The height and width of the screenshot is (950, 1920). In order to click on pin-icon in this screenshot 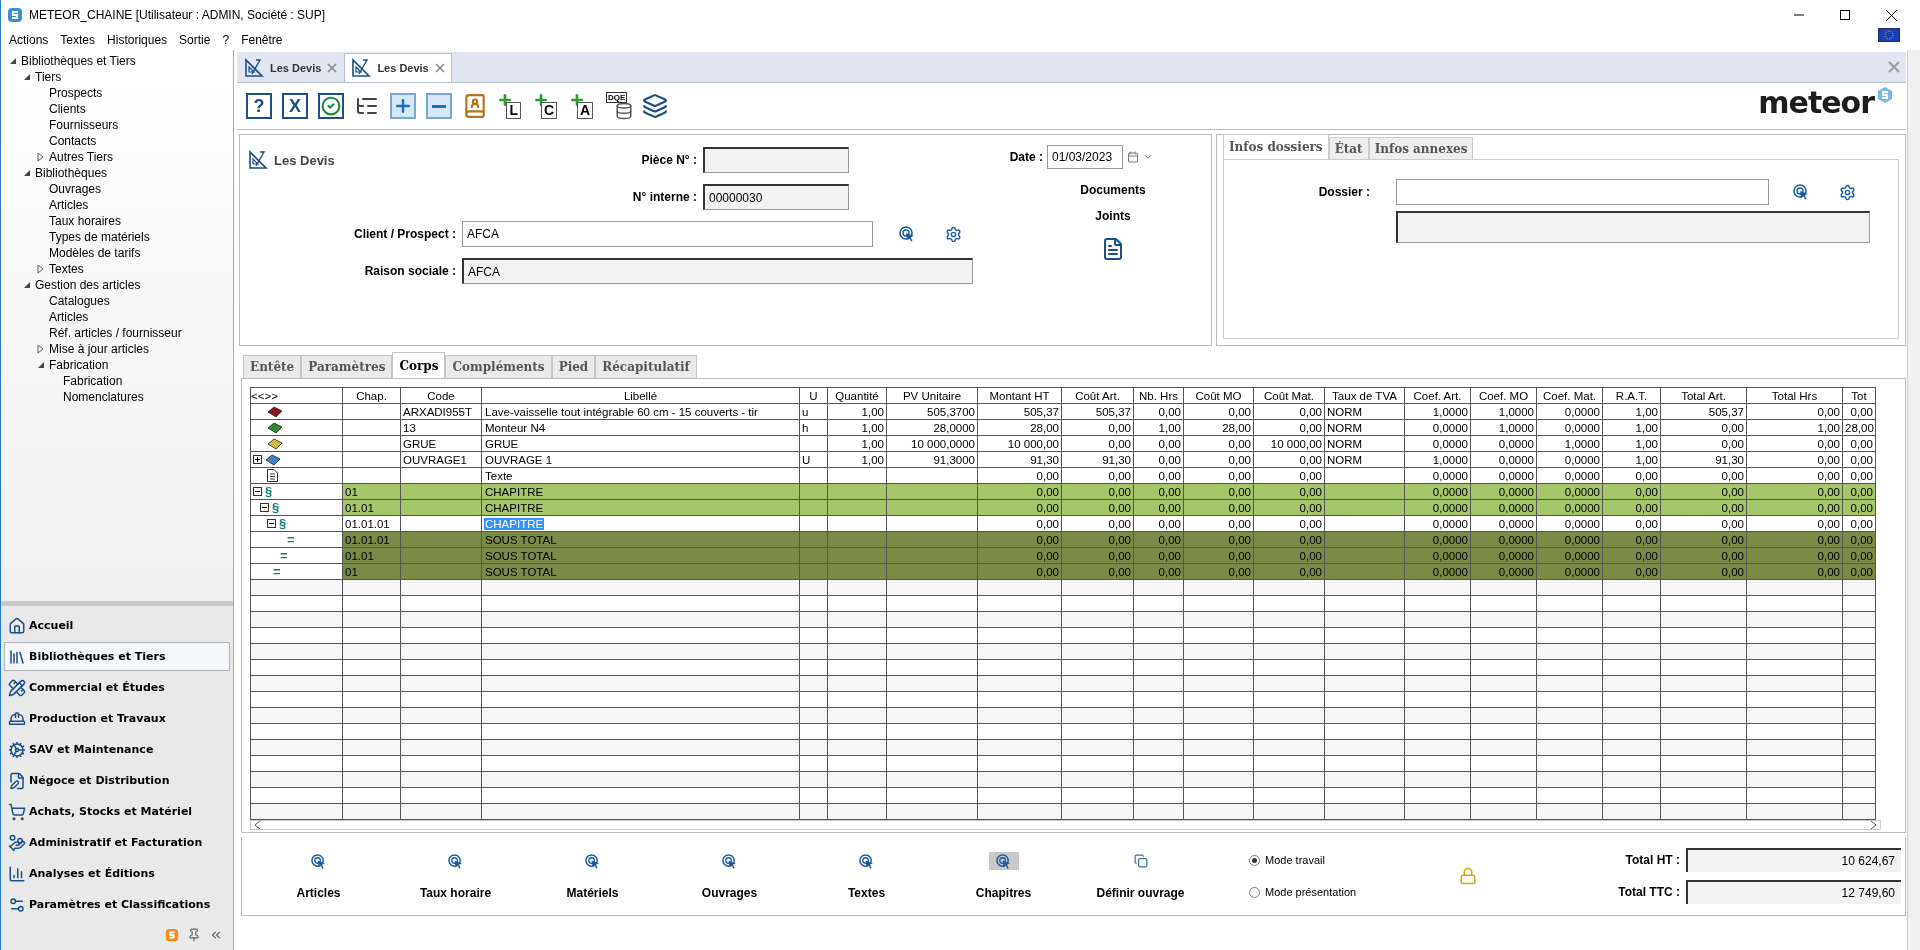, I will do `click(194, 935)`.